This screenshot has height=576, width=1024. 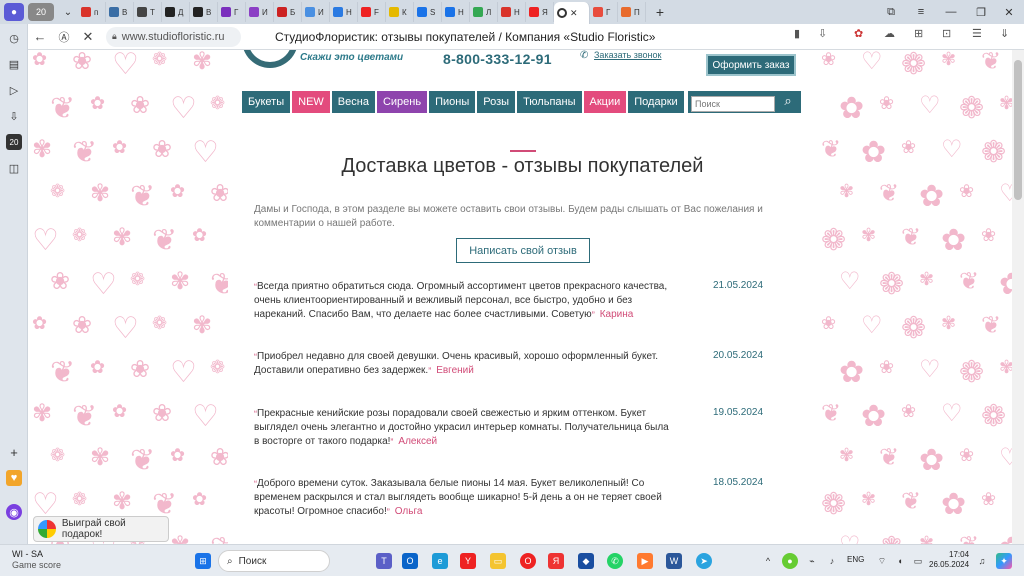 I want to click on close-window-icon: ✕, so click(x=1009, y=12).